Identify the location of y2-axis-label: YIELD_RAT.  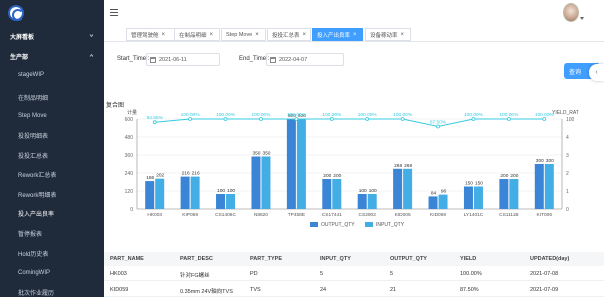
(565, 113).